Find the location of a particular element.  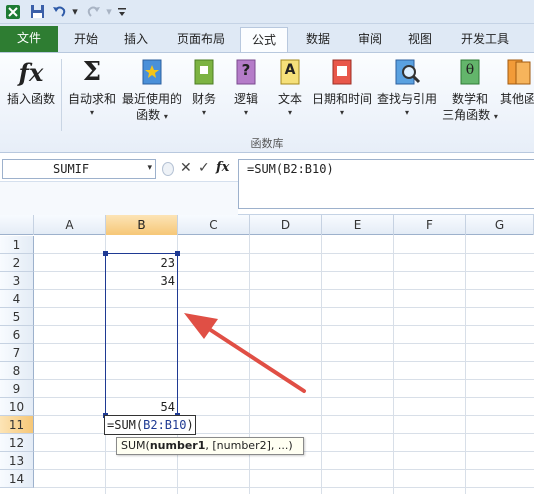

formula-input: =SUM(B2:B10) is located at coordinates (386, 184).